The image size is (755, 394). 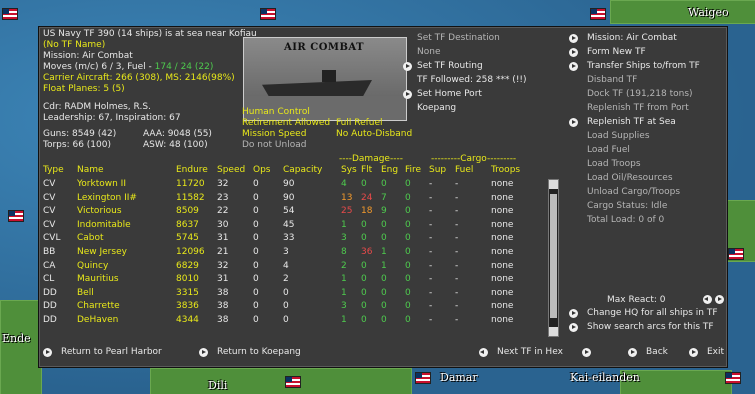 I want to click on ship-name: Indomitable, so click(x=104, y=225).